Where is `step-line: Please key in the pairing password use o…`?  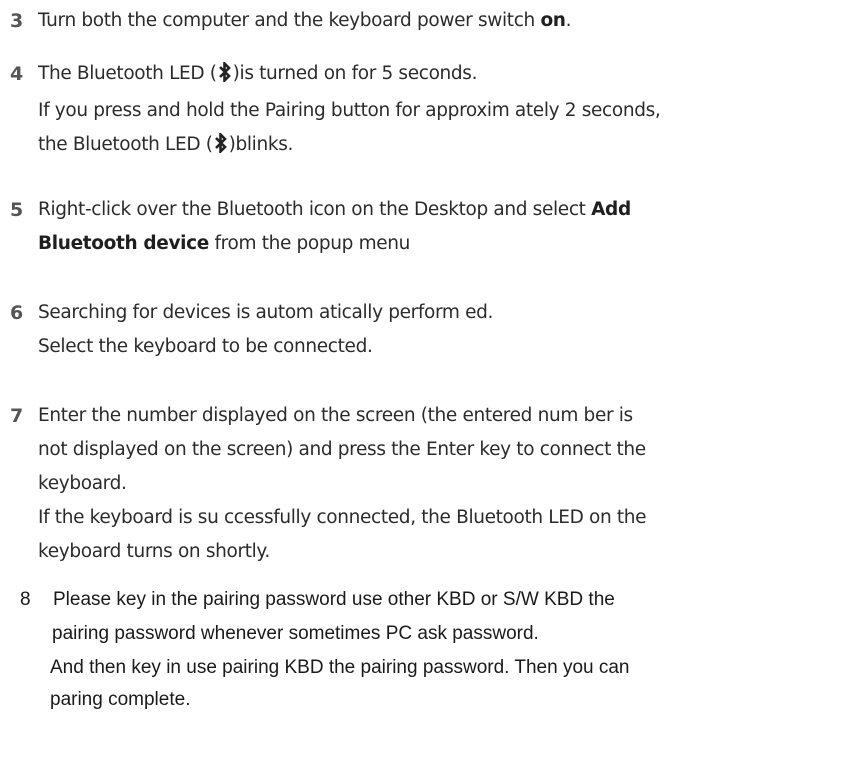 step-line: Please key in the pairing password use o… is located at coordinates (334, 599).